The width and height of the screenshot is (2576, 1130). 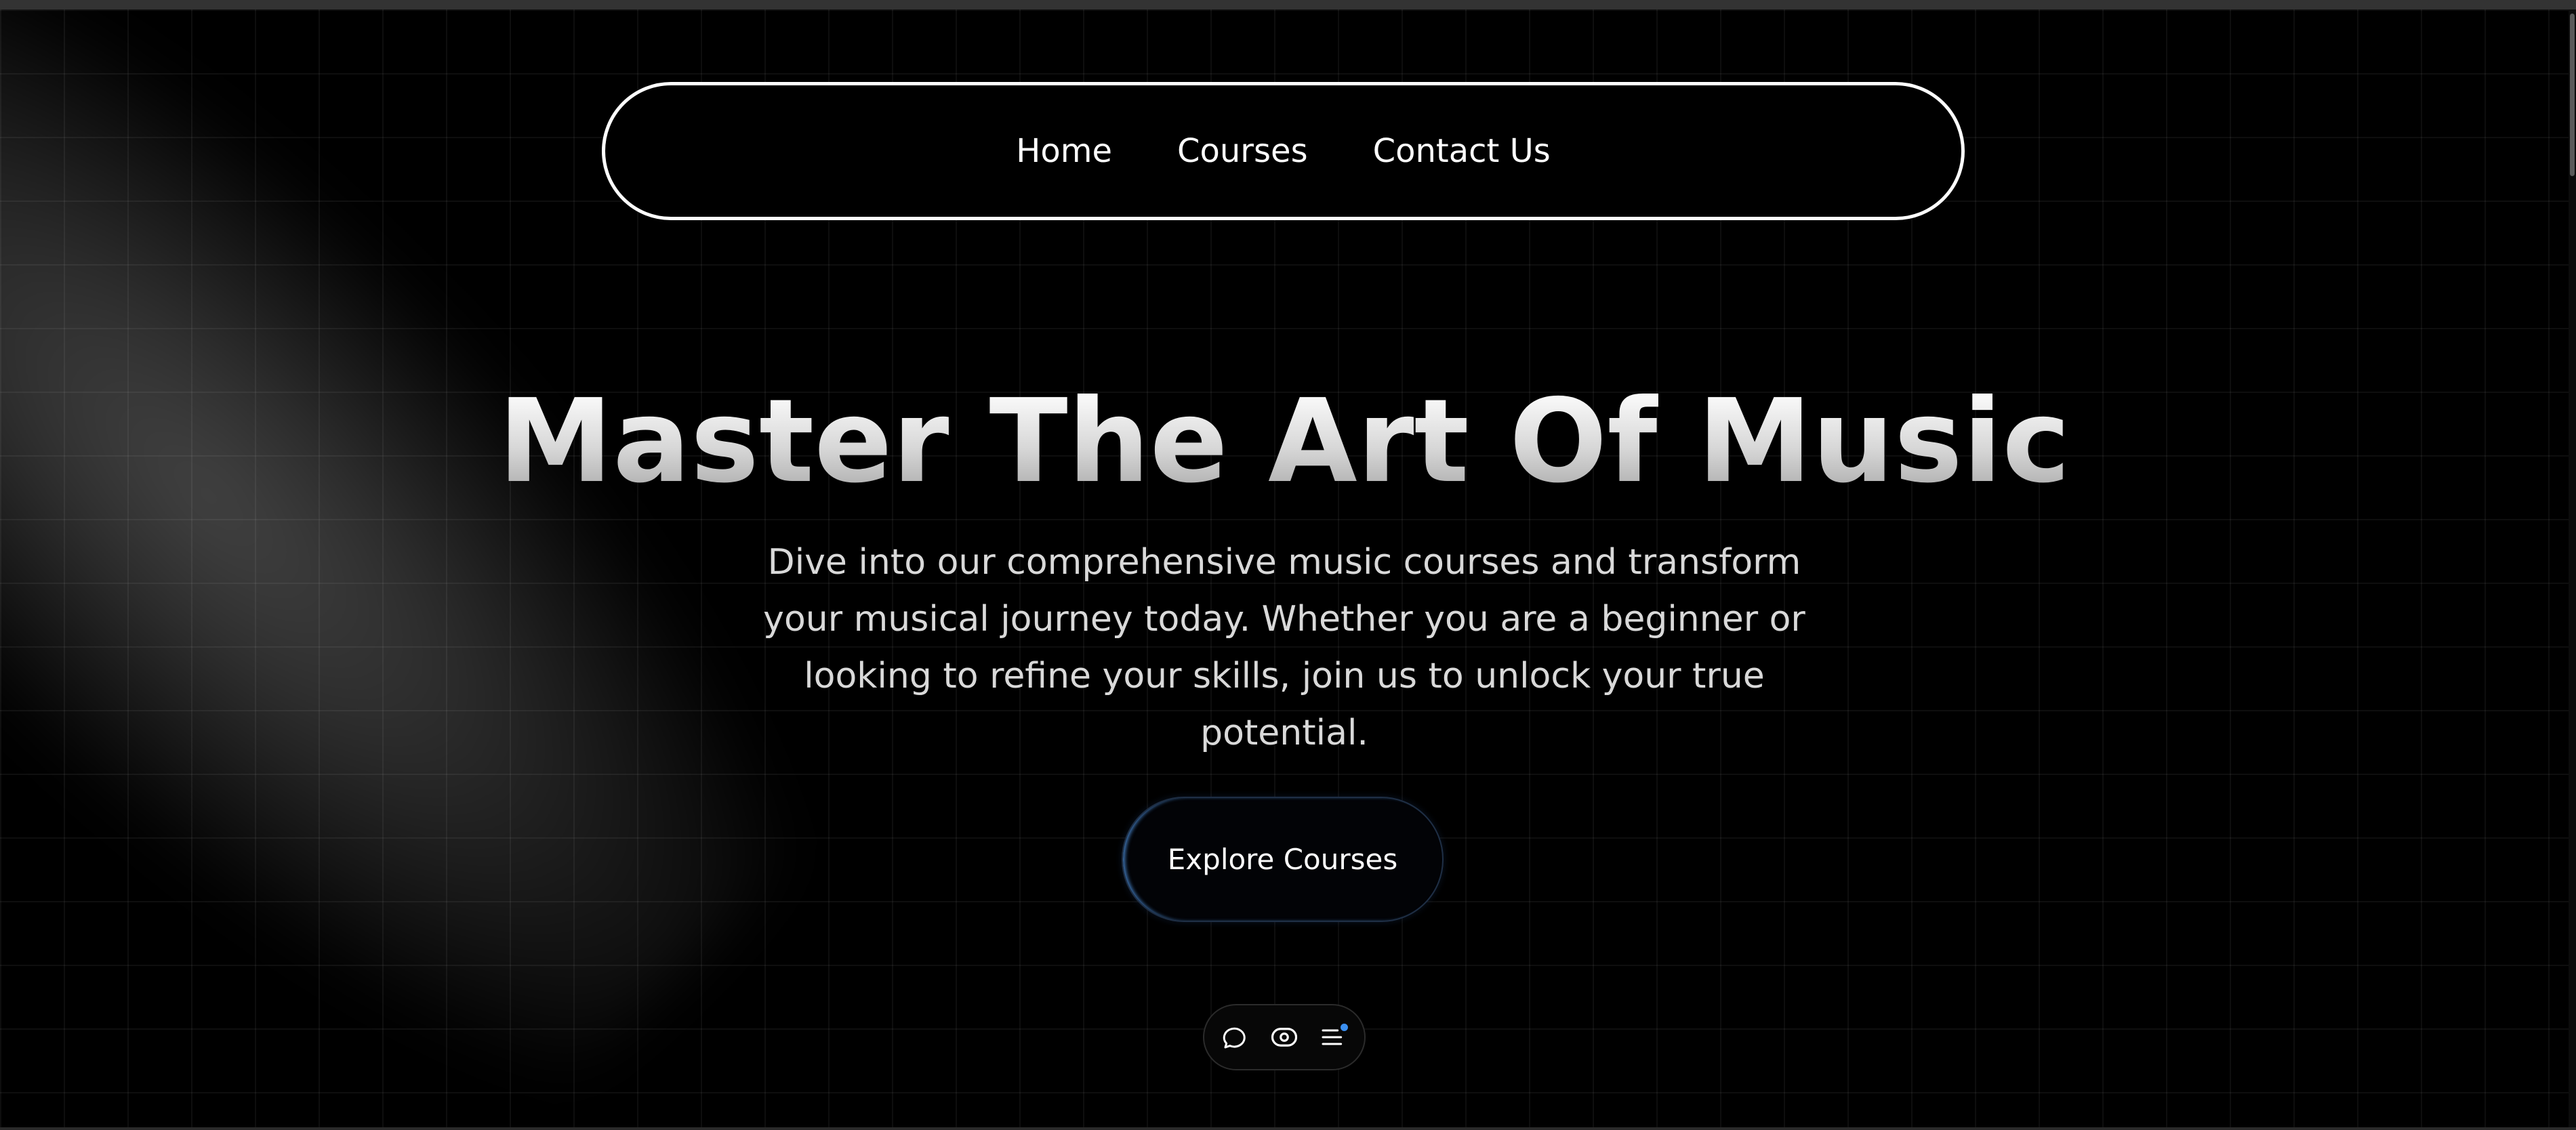 I want to click on page-scrollbar, so click(x=2572, y=568).